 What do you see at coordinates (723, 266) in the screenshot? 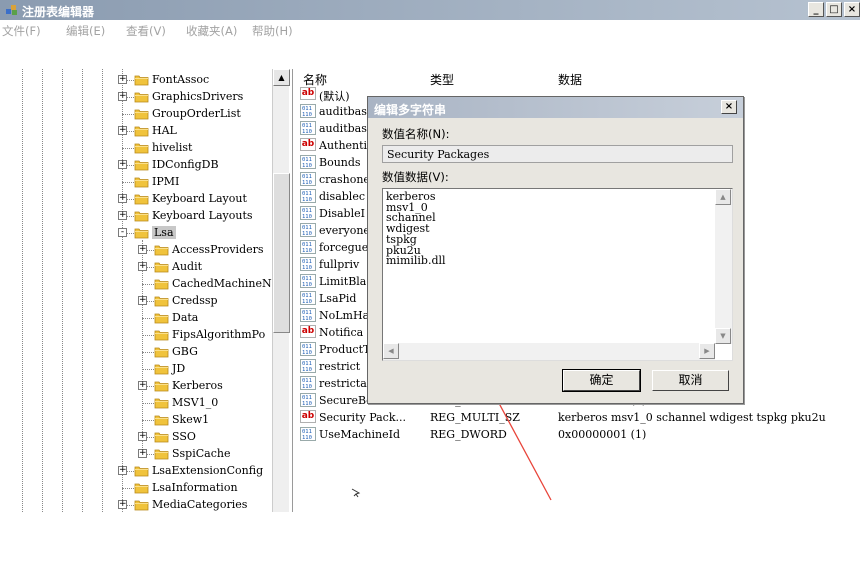
I see `data-vertical-scrollbar: ▲ ▼` at bounding box center [723, 266].